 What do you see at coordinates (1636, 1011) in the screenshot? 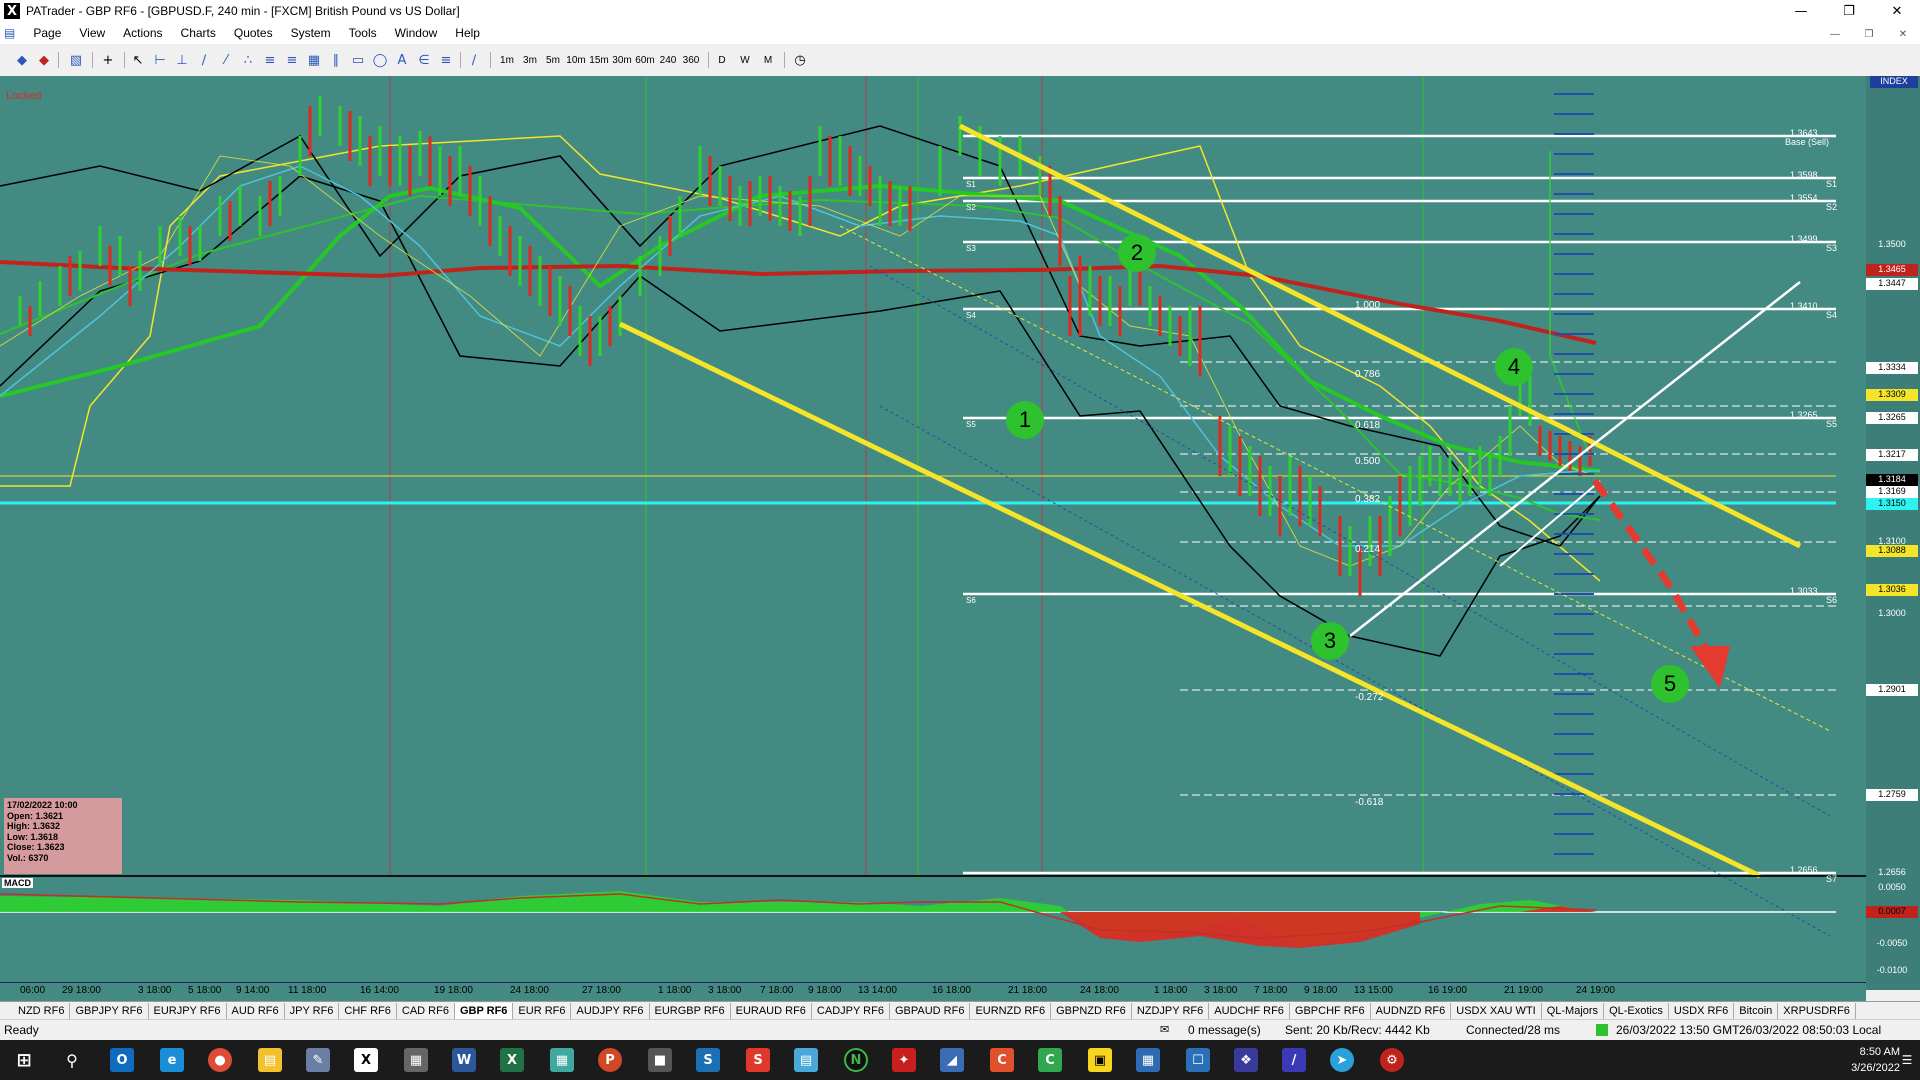
I see `tab-ql-exotics: QL-Exotics` at bounding box center [1636, 1011].